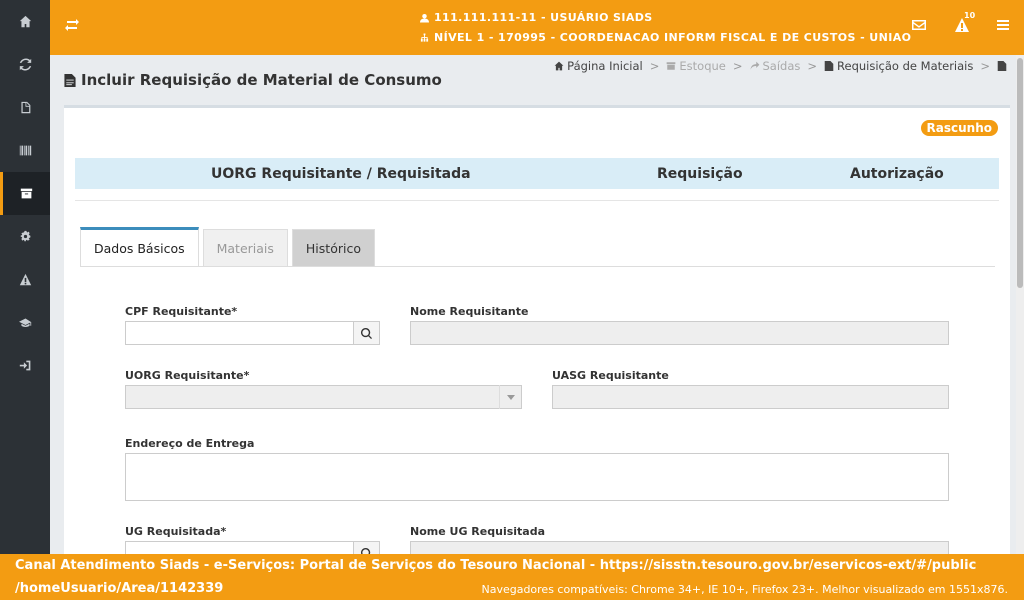  What do you see at coordinates (537, 477) in the screenshot?
I see `endereco-textarea` at bounding box center [537, 477].